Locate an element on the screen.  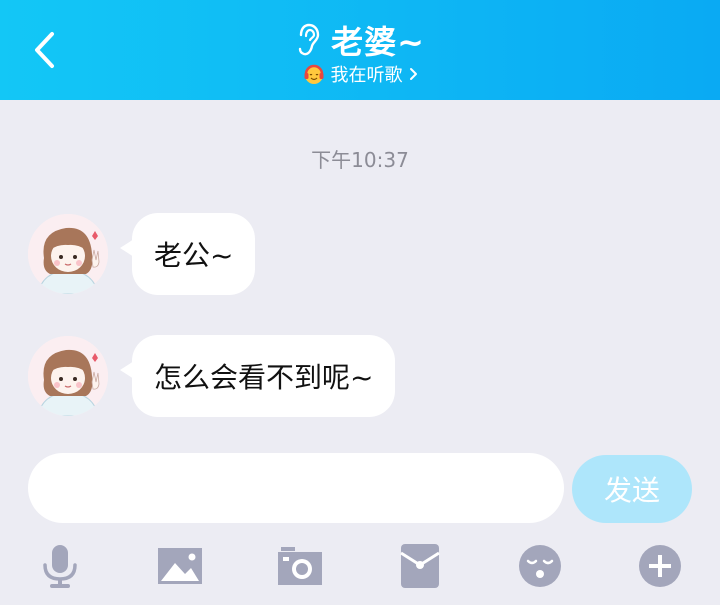
message-input is located at coordinates (296, 488).